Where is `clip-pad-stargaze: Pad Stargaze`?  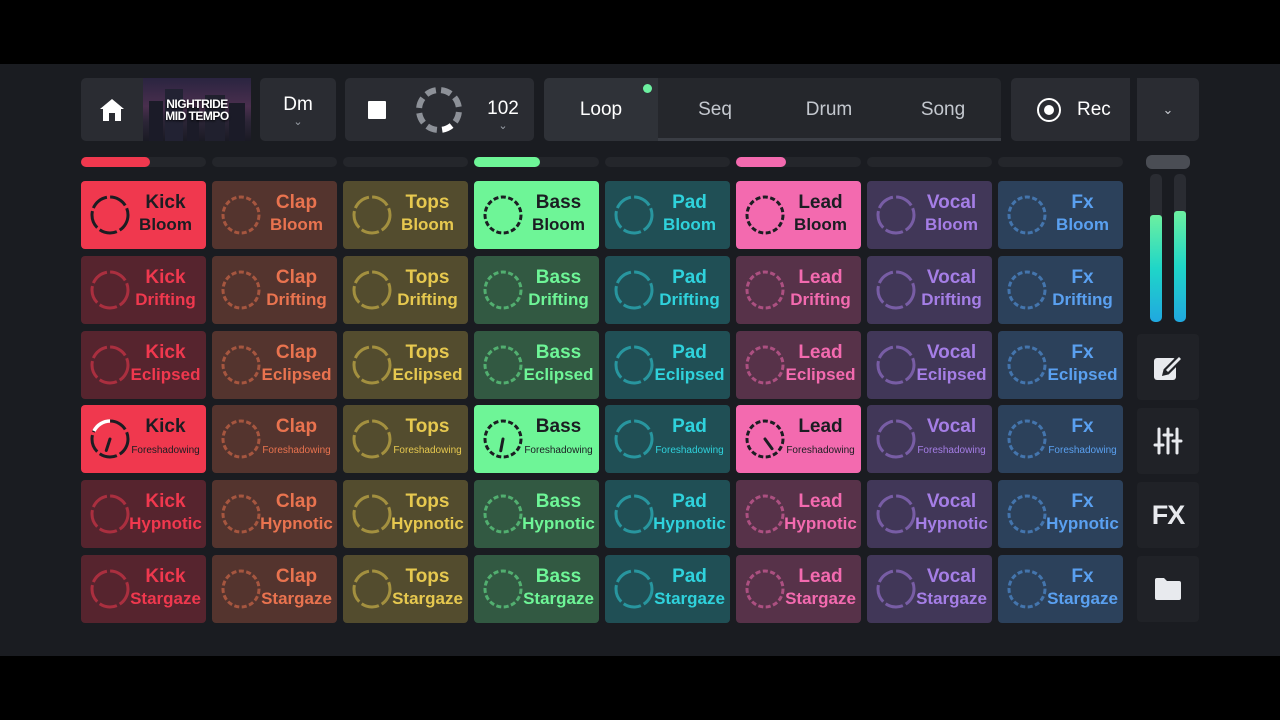 clip-pad-stargaze: Pad Stargaze is located at coordinates (667, 589).